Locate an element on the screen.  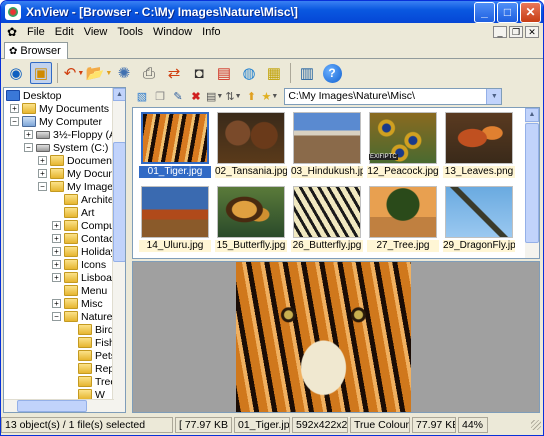
thumbnail-item: 15_Butterfly.jpg is located at coordinates (251, 219).